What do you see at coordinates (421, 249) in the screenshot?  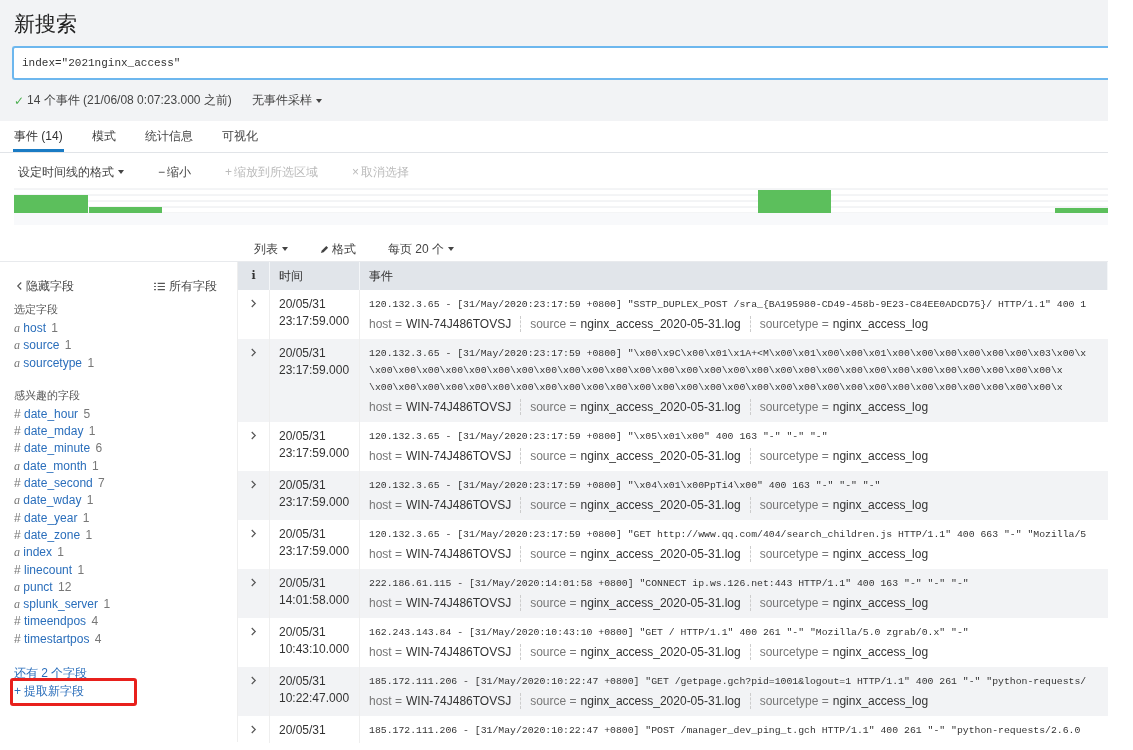 I see `list-control: 每页 20 个` at bounding box center [421, 249].